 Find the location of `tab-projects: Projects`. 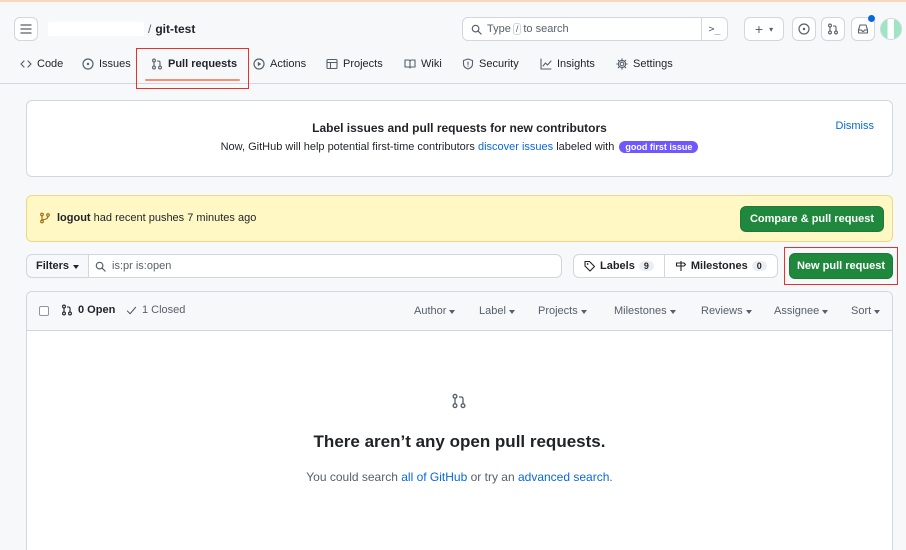

tab-projects: Projects is located at coordinates (354, 64).